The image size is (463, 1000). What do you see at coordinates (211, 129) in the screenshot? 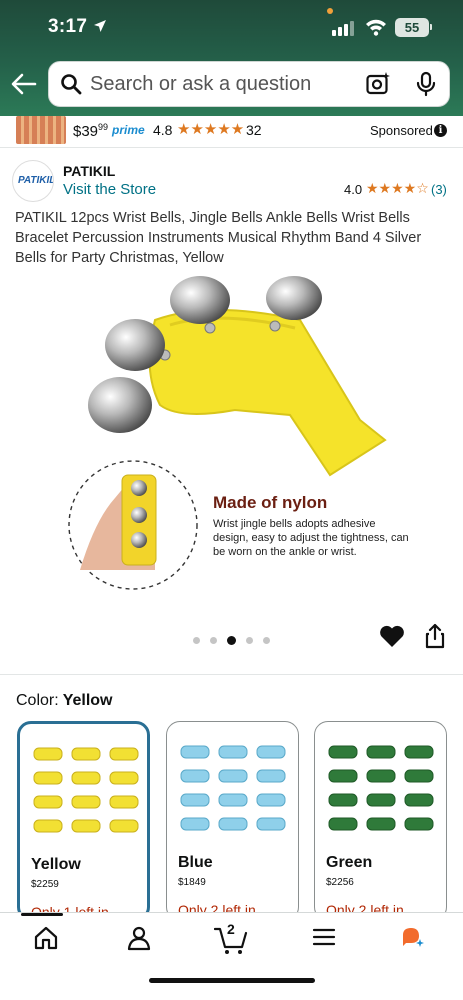
I see `sponsored-stars-icon: ★★★★★` at bounding box center [211, 129].